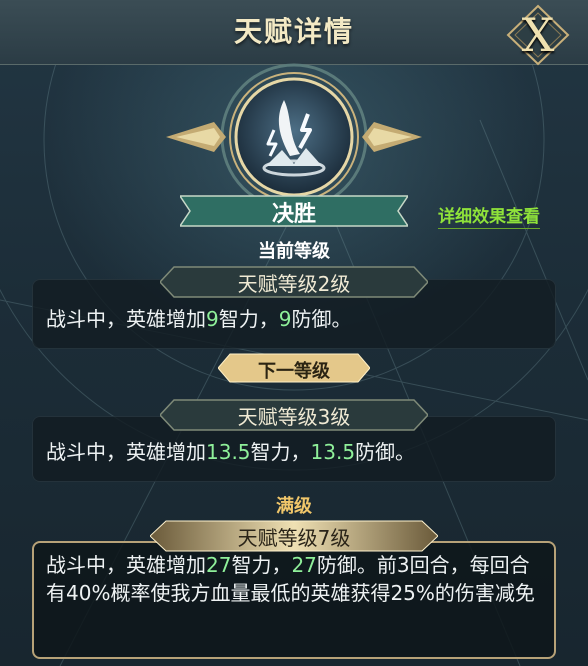  I want to click on header-bar: 天赋详情, so click(294, 32).